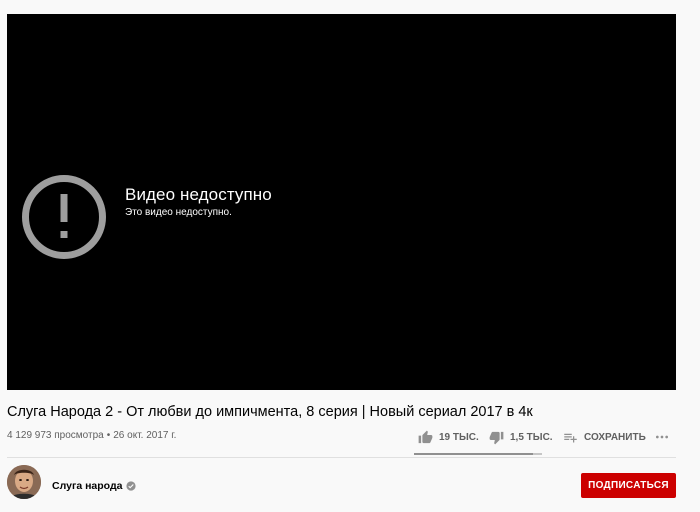 The height and width of the screenshot is (512, 700). Describe the element at coordinates (425, 436) in the screenshot. I see `thumb-up-icon` at that location.